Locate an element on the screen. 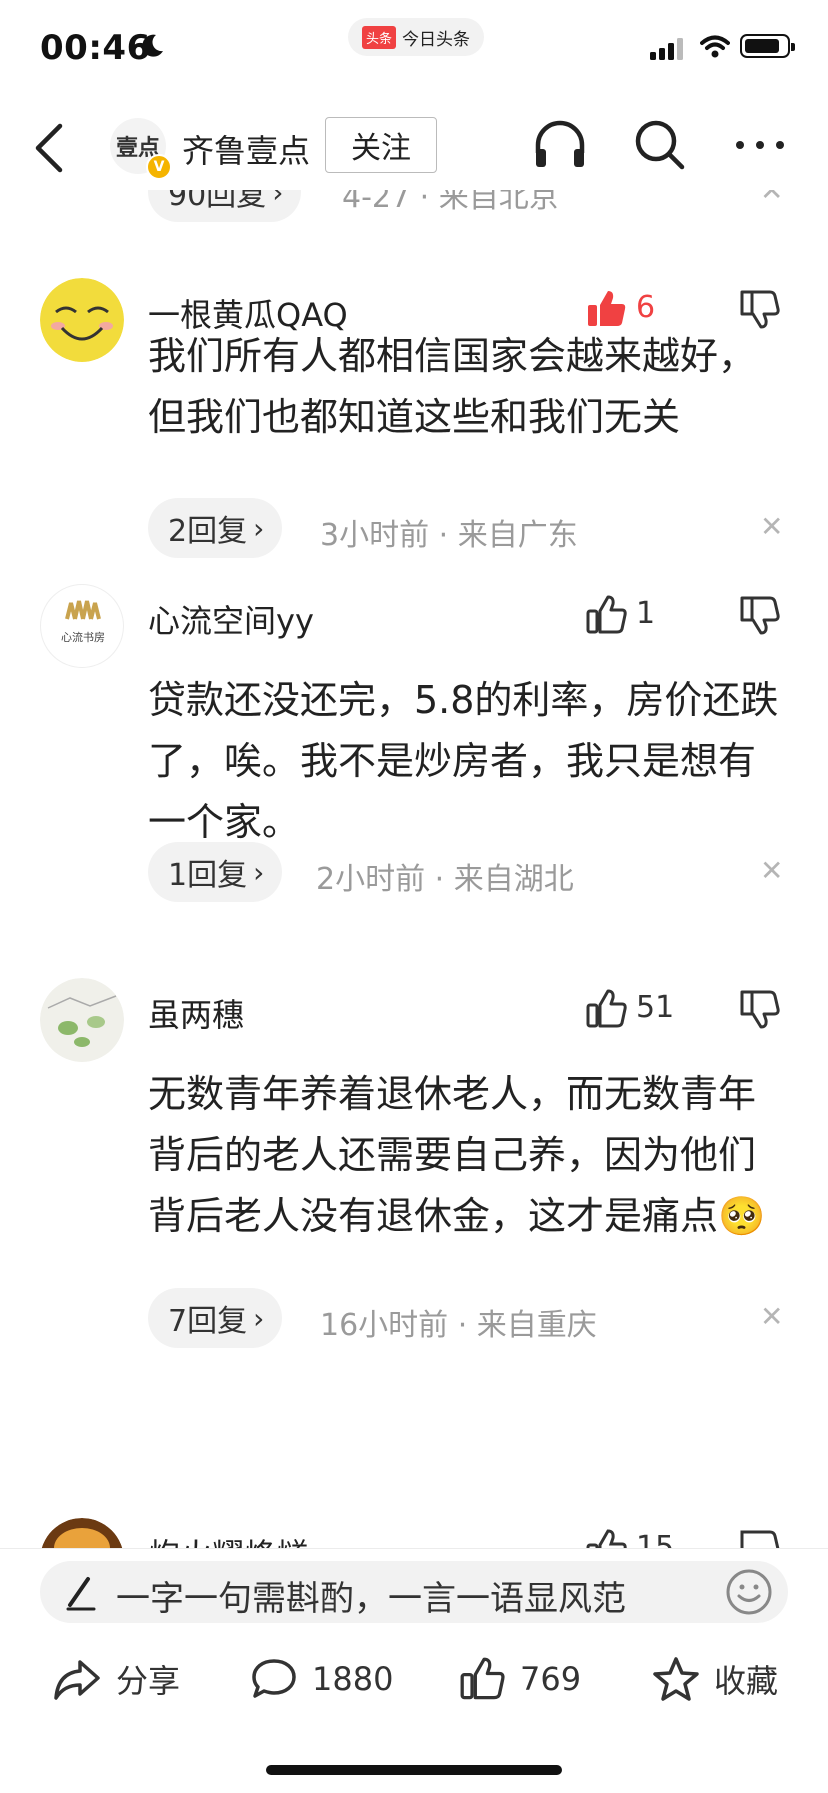 This screenshot has height=1793, width=828. avatar-text: 心流书房 is located at coordinates (83, 637).